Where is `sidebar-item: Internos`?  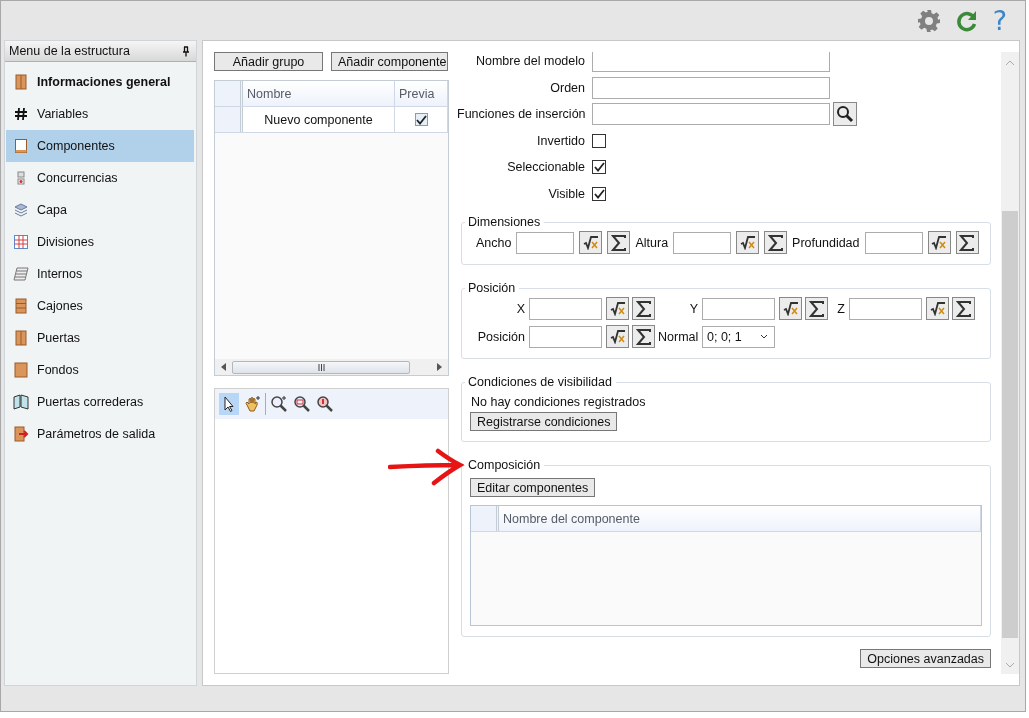
sidebar-item: Internos is located at coordinates (100, 274).